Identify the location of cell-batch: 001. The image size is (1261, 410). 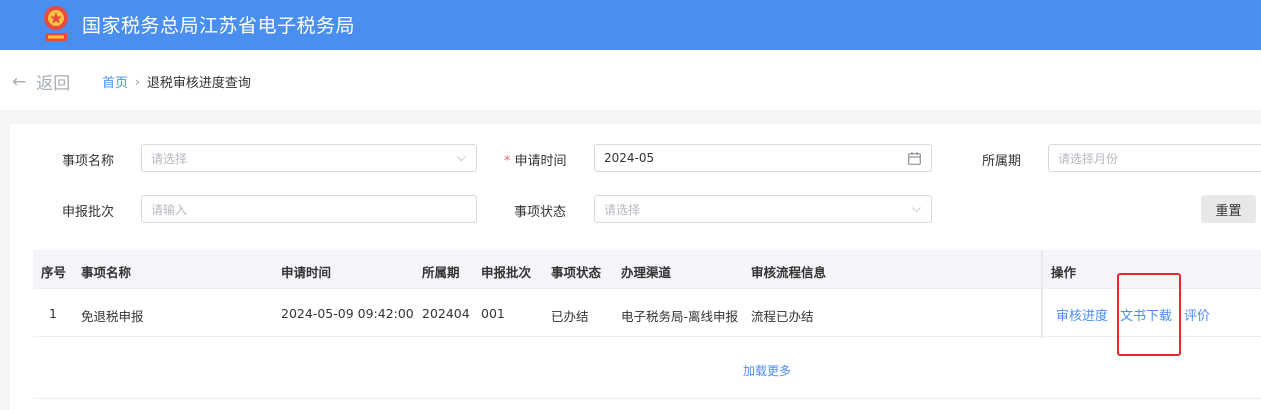
(493, 313).